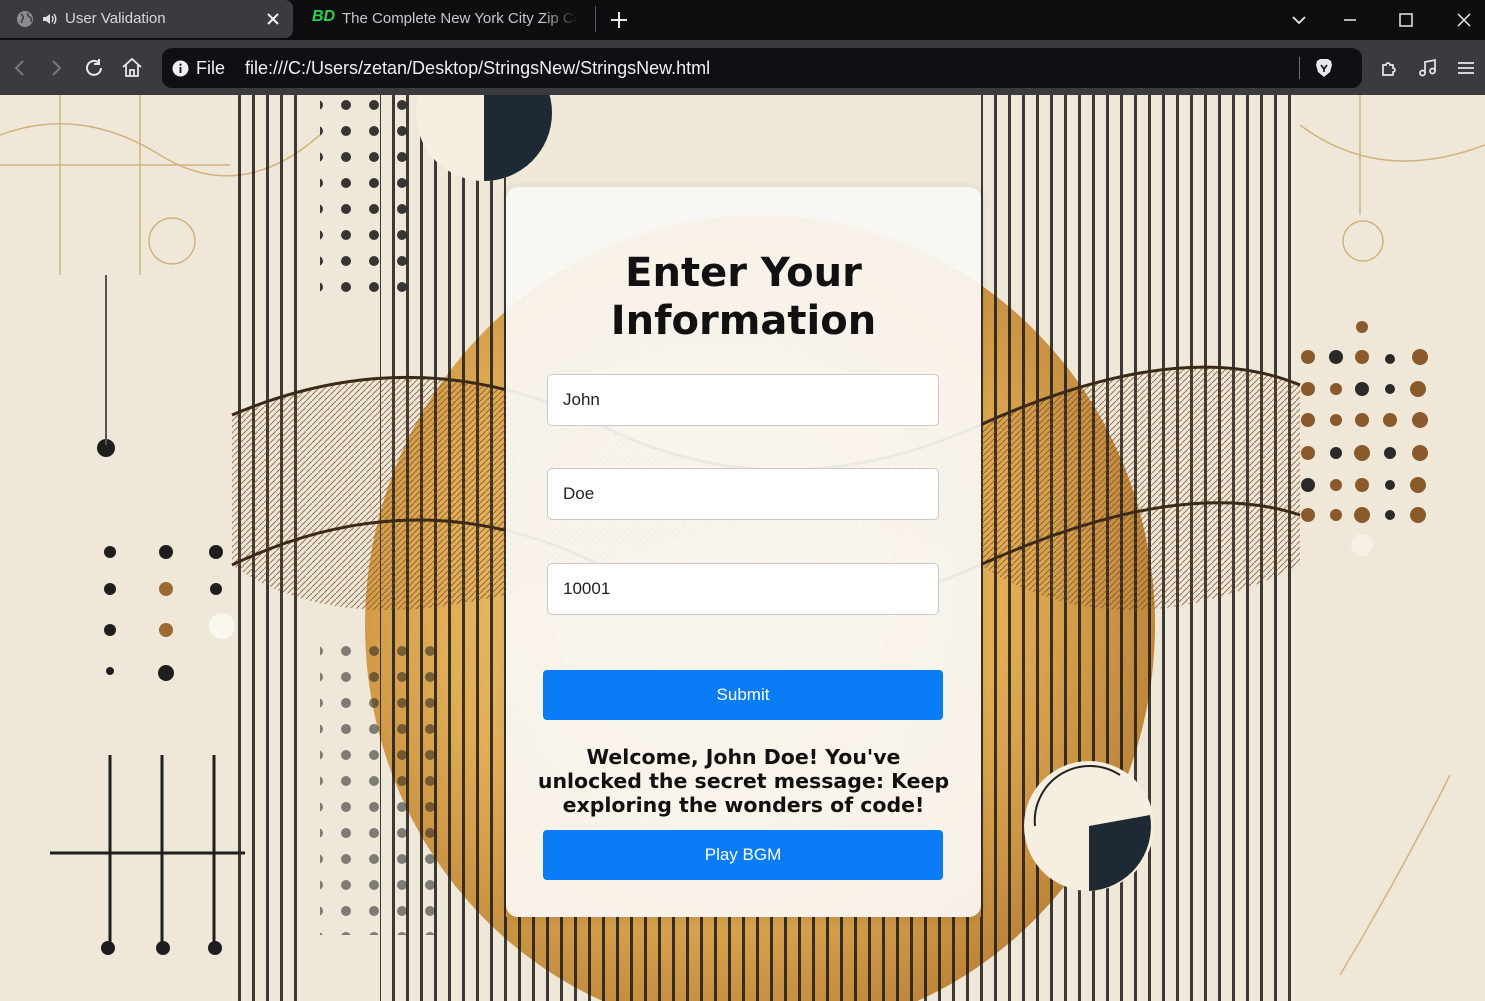 This screenshot has height=1001, width=1485. What do you see at coordinates (273, 19) in the screenshot?
I see `close-icon` at bounding box center [273, 19].